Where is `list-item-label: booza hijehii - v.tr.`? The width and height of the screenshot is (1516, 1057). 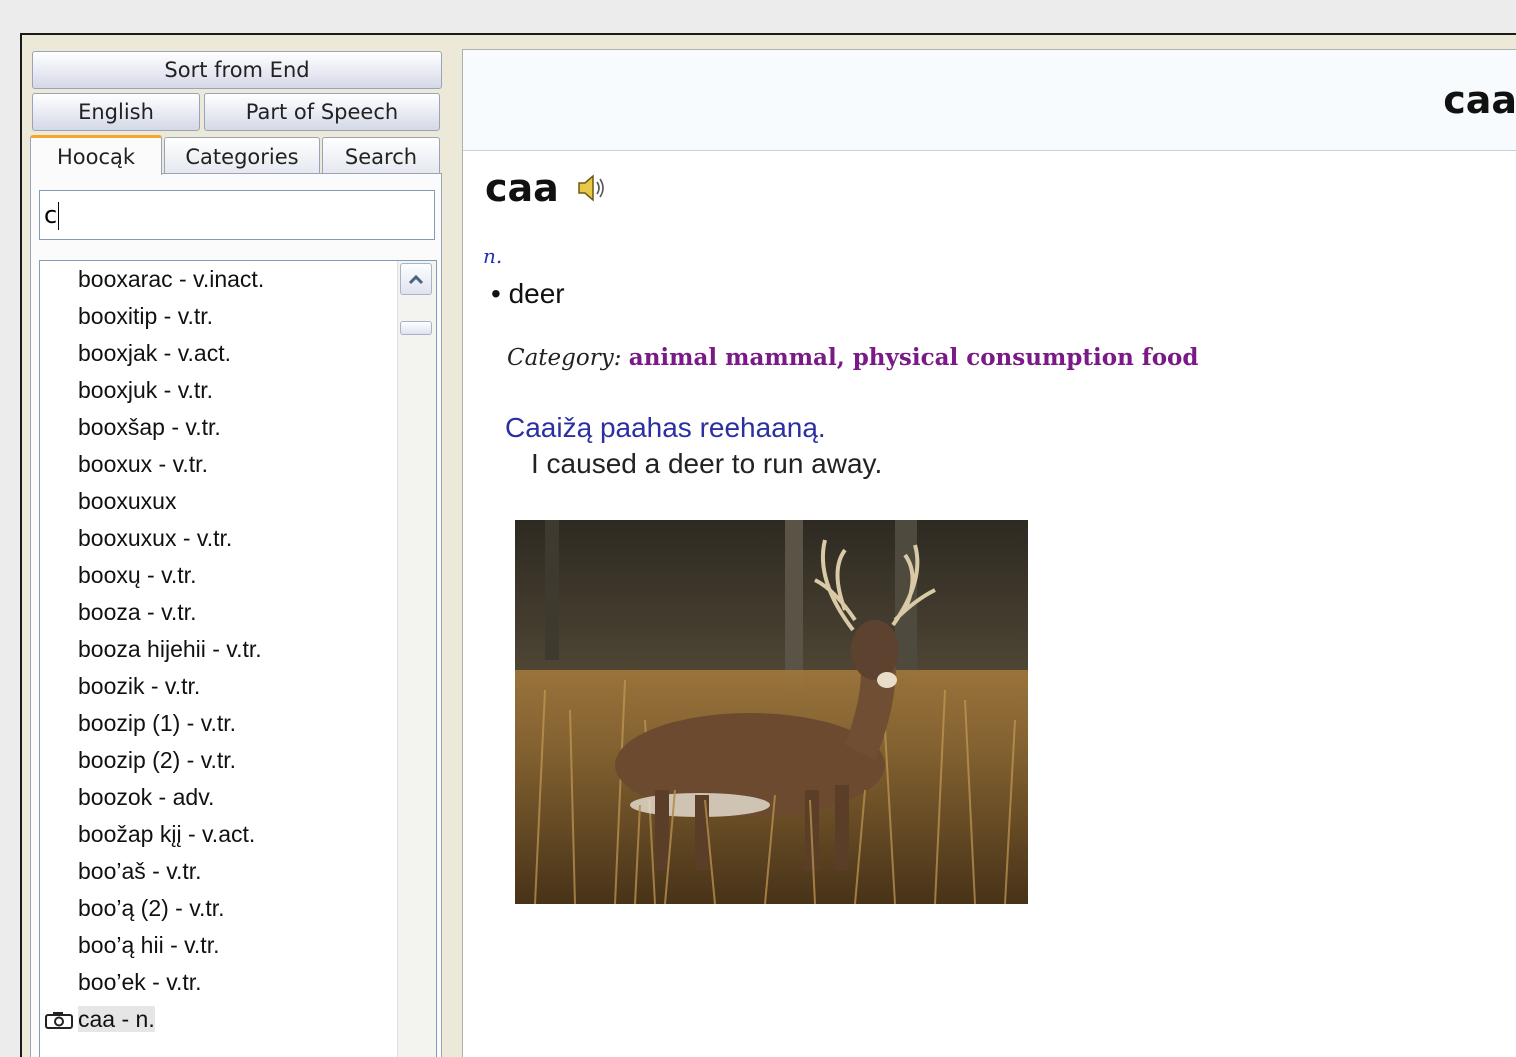 list-item-label: booza hijehii - v.tr. is located at coordinates (170, 649).